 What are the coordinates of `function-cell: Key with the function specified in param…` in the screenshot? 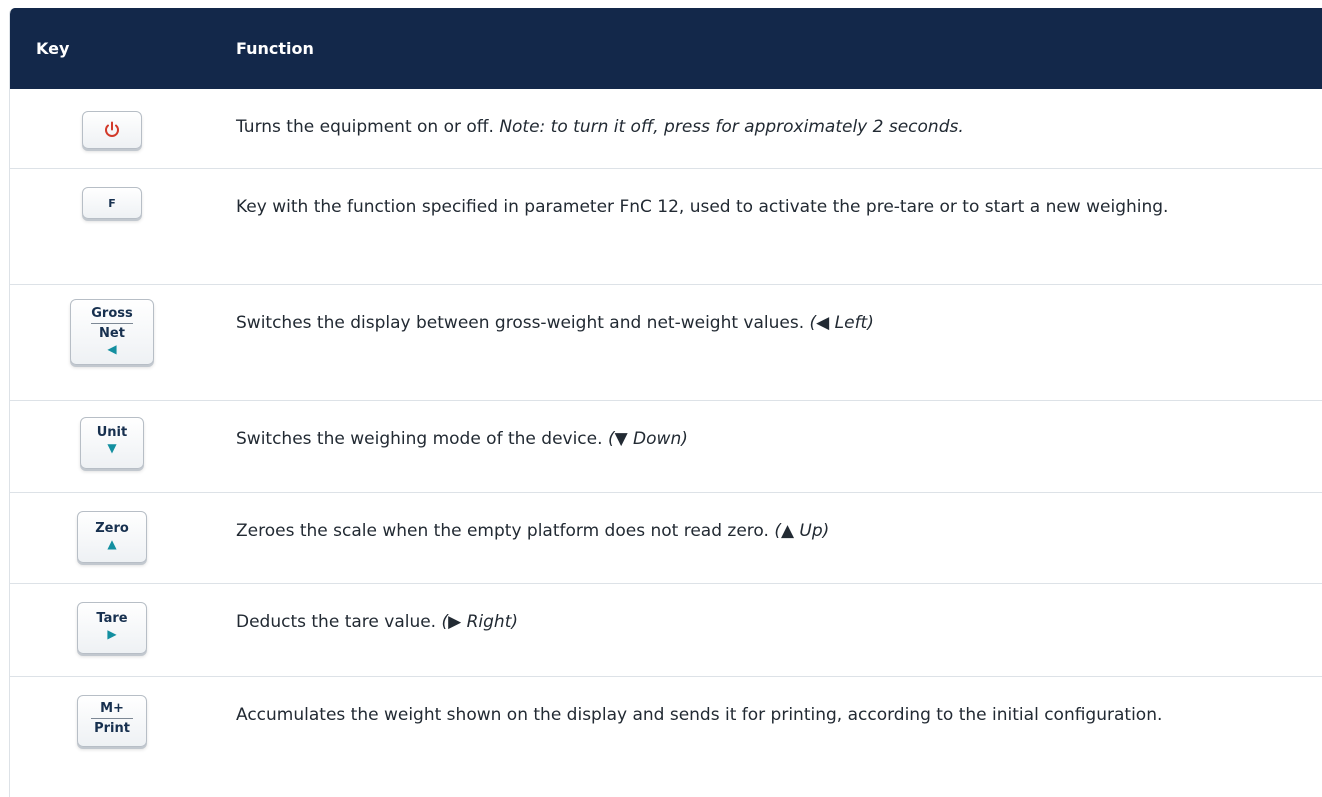 It's located at (768, 226).